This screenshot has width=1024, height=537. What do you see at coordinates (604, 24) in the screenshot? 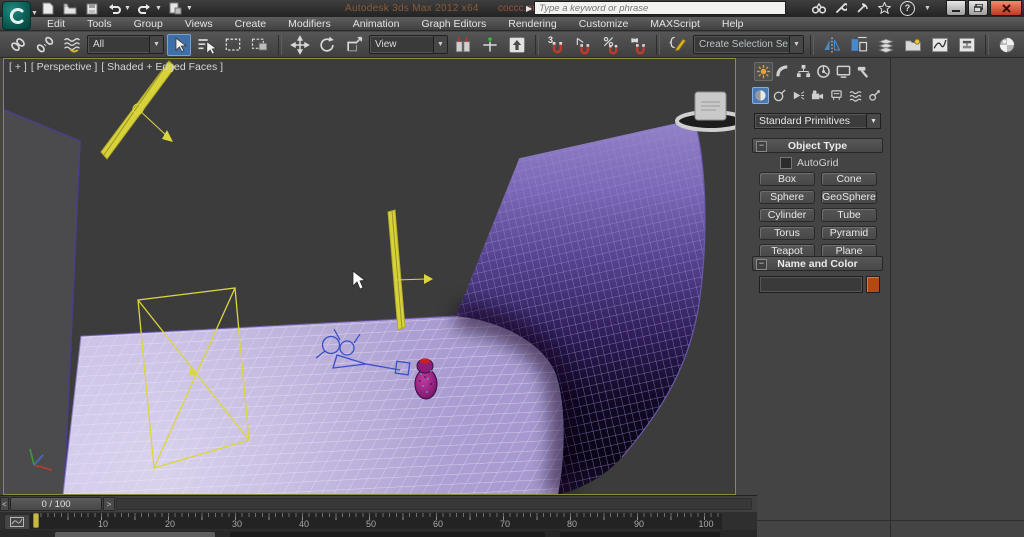
I see `menu-customize: Customize` at bounding box center [604, 24].